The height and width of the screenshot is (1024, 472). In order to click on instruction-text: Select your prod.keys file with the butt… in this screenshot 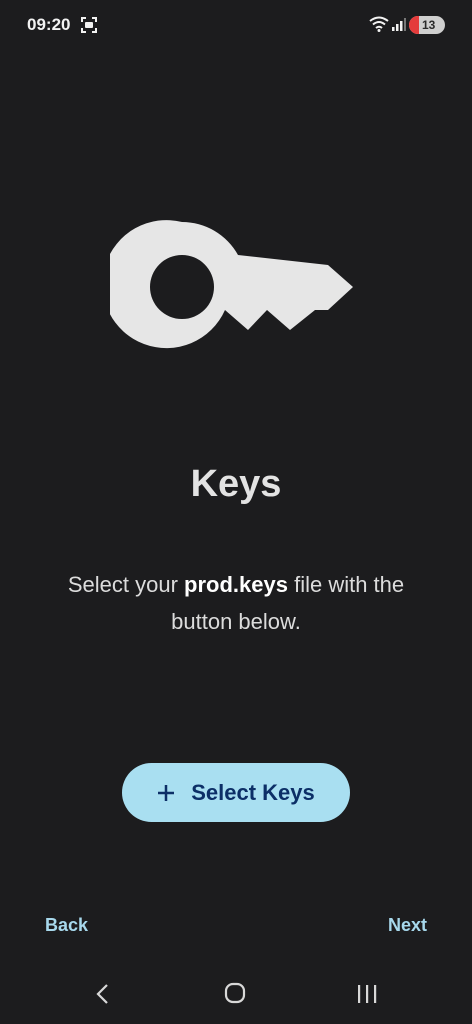, I will do `click(236, 603)`.